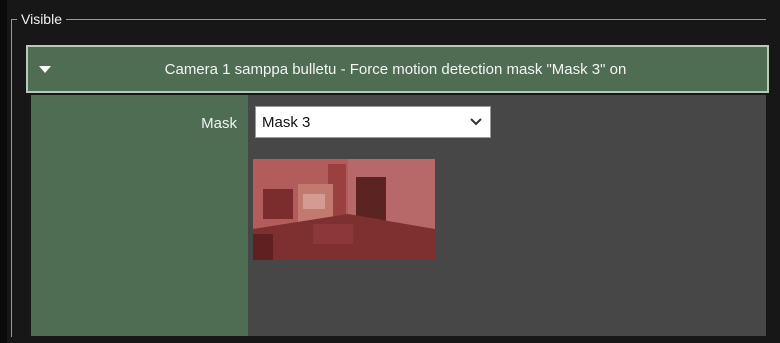 This screenshot has height=343, width=780. What do you see at coordinates (373, 122) in the screenshot?
I see `mask-select: Mask 3` at bounding box center [373, 122].